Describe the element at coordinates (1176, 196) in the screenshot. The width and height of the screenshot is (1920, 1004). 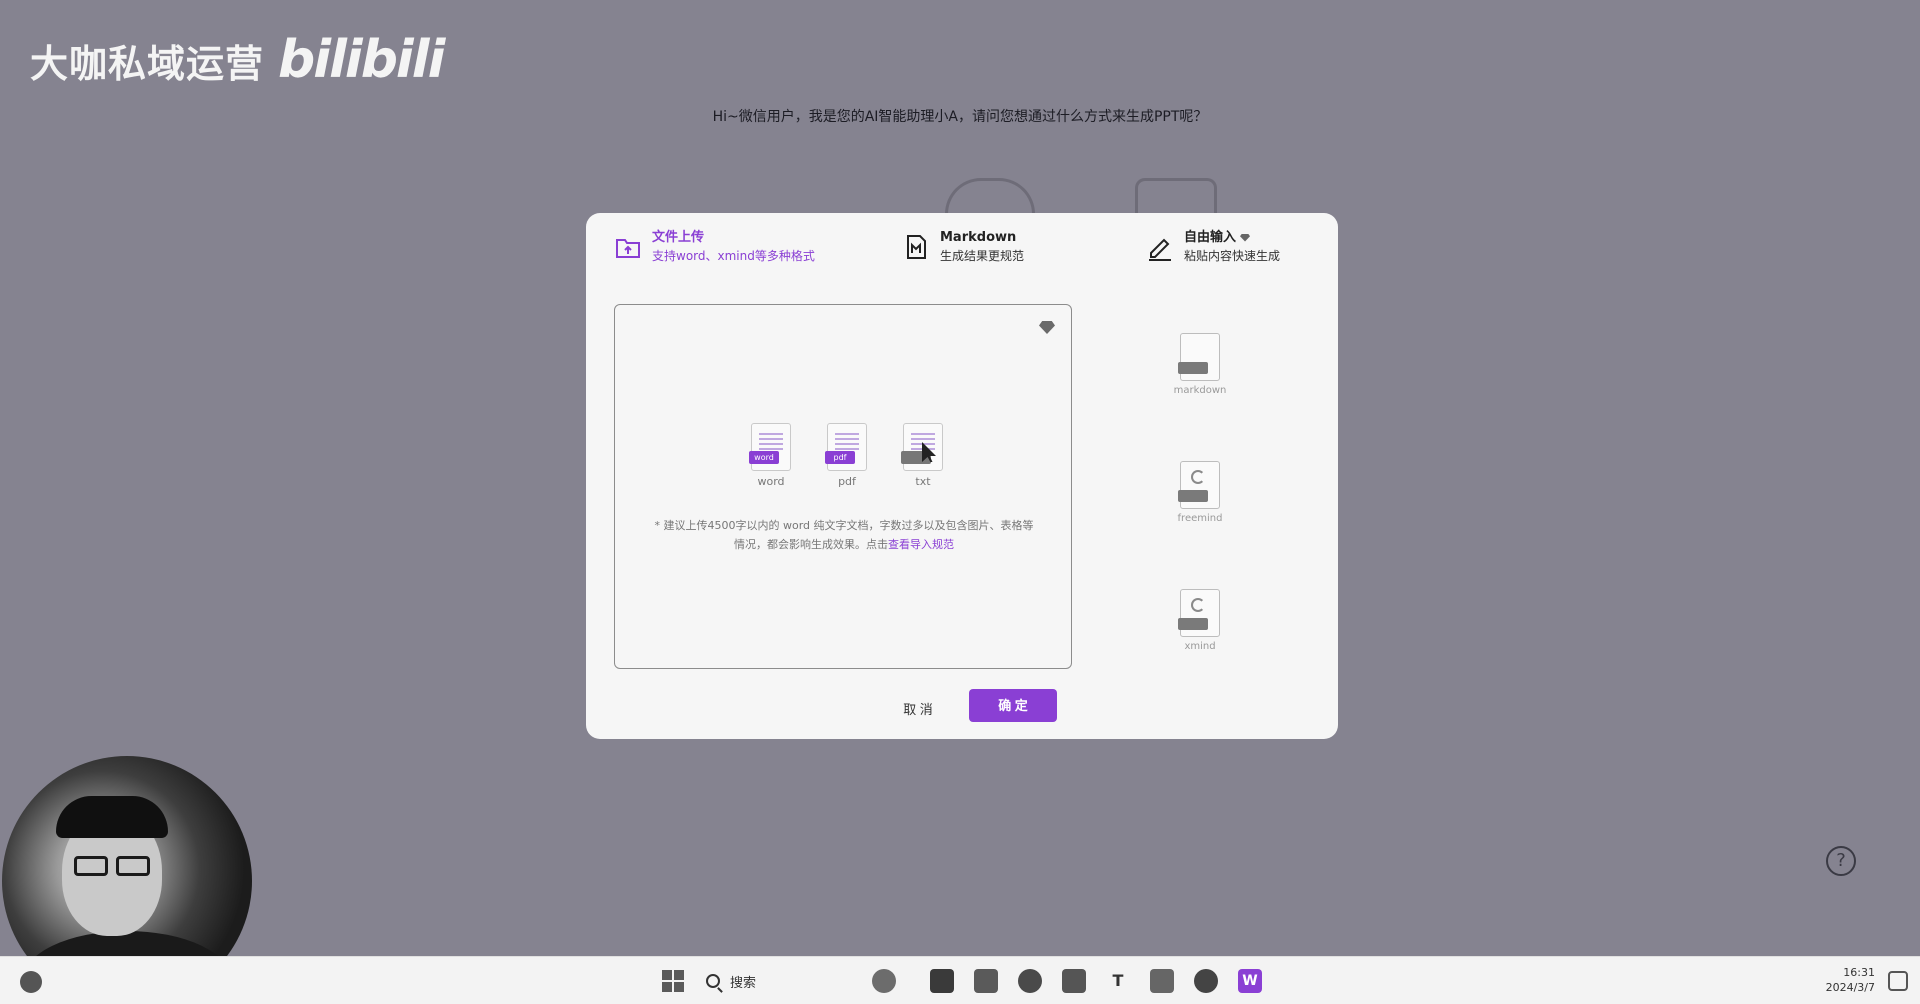
I see `background-bag-shape` at that location.